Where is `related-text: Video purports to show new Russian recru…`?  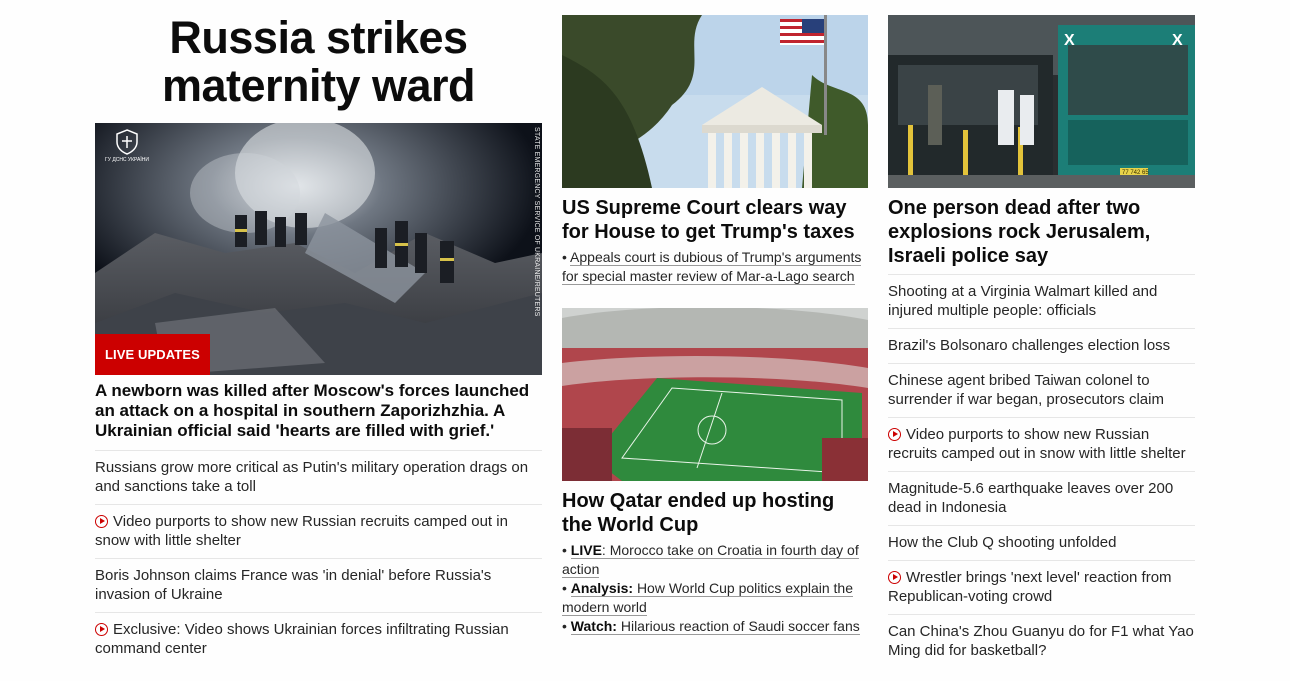
related-text: Video purports to show new Russian recru… is located at coordinates (301, 531).